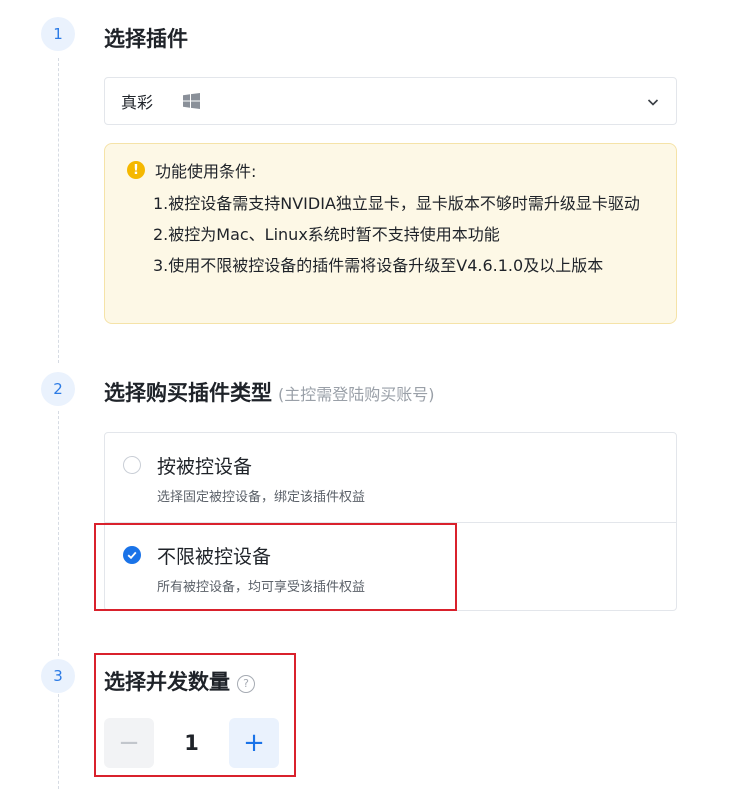  Describe the element at coordinates (378, 265) in the screenshot. I see `notice-line: 3.使用不限被控设备的插件需将设备升级至V4.6.1.0及以上版本` at that location.